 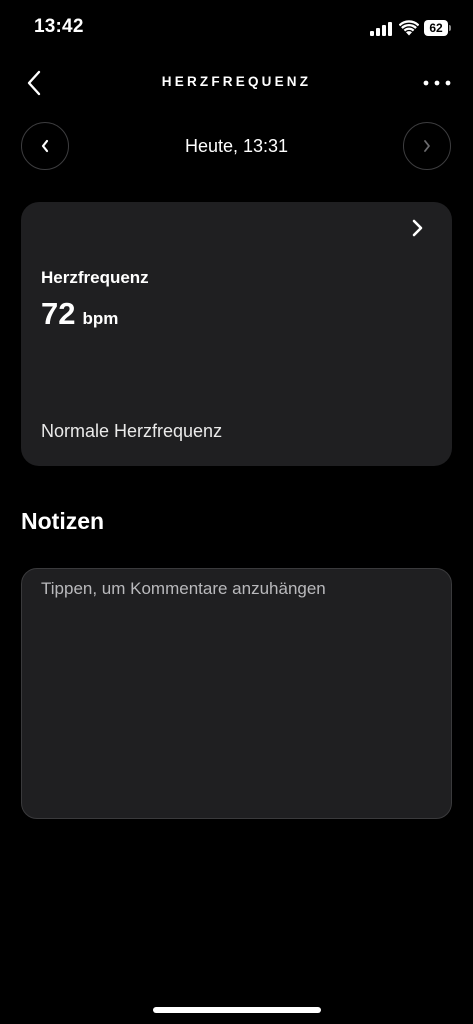 What do you see at coordinates (236, 433) in the screenshot?
I see `heart-rate-classification-row: Normale Herzfrequenz` at bounding box center [236, 433].